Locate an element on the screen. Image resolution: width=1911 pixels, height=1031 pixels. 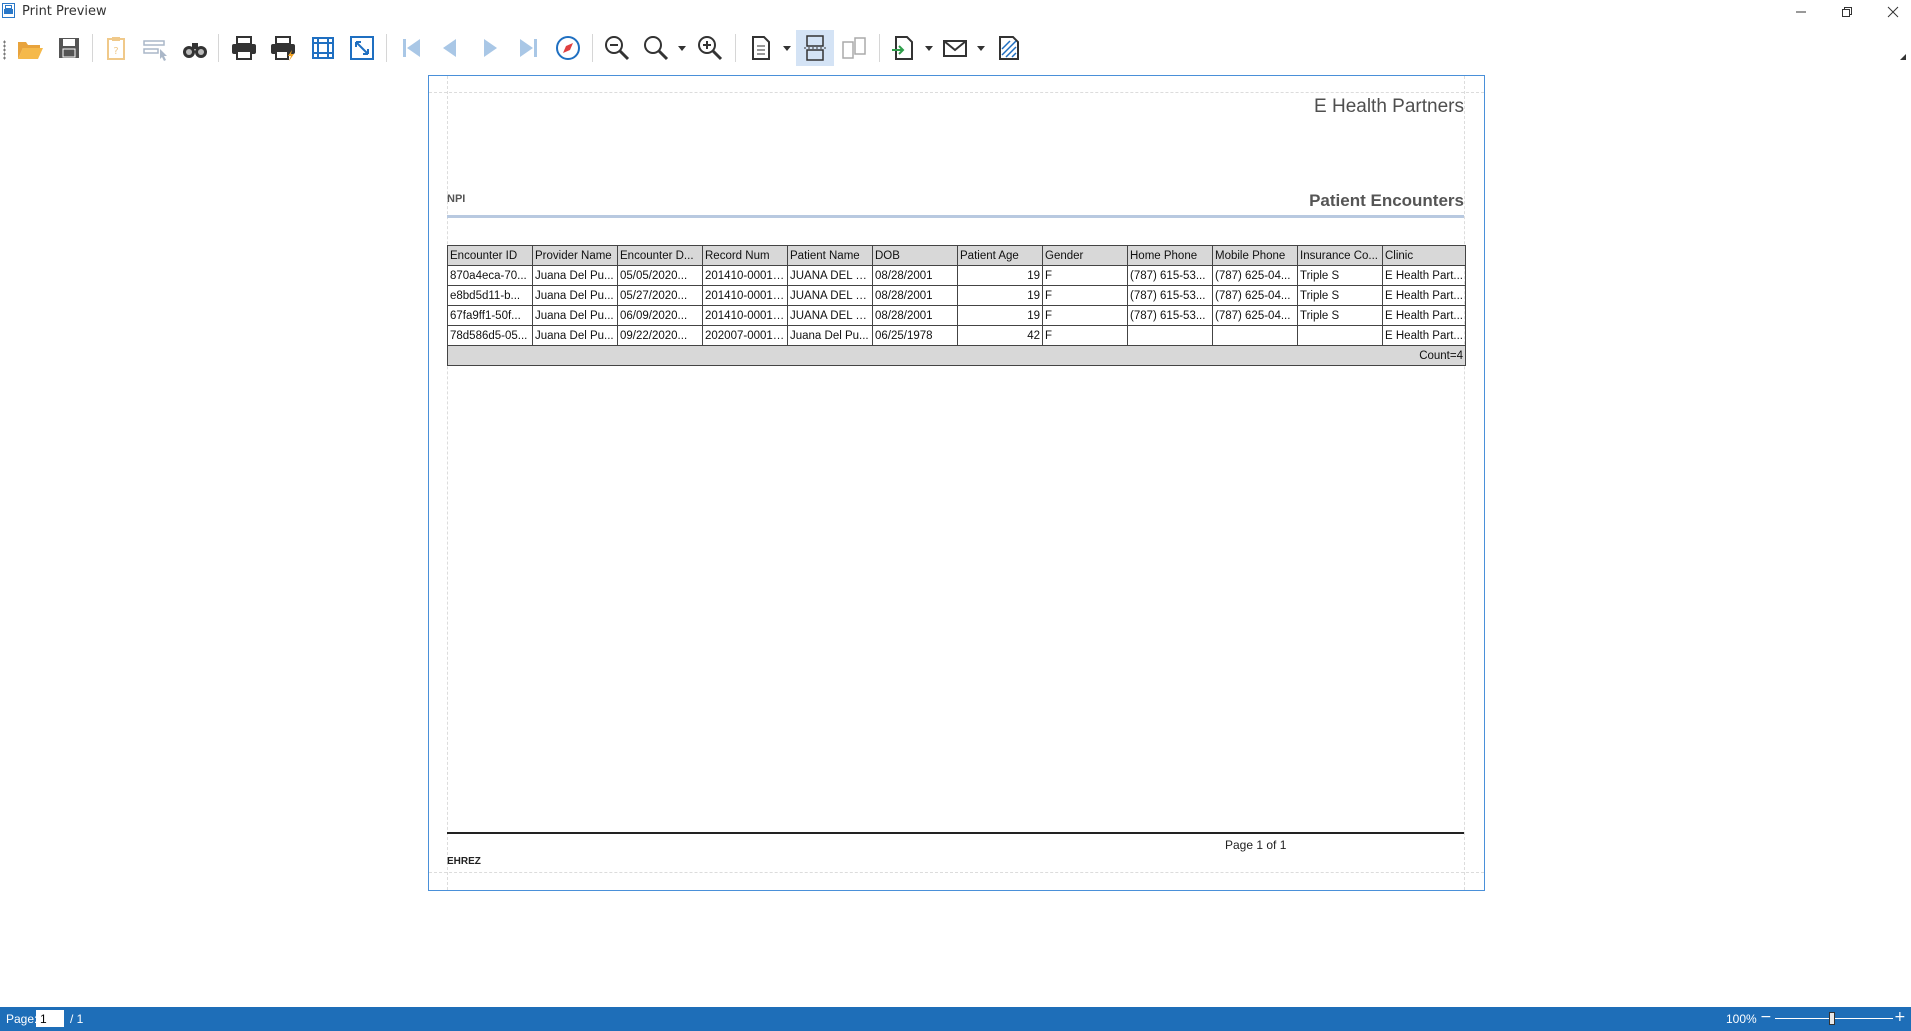
watermark-icon is located at coordinates (1009, 48).